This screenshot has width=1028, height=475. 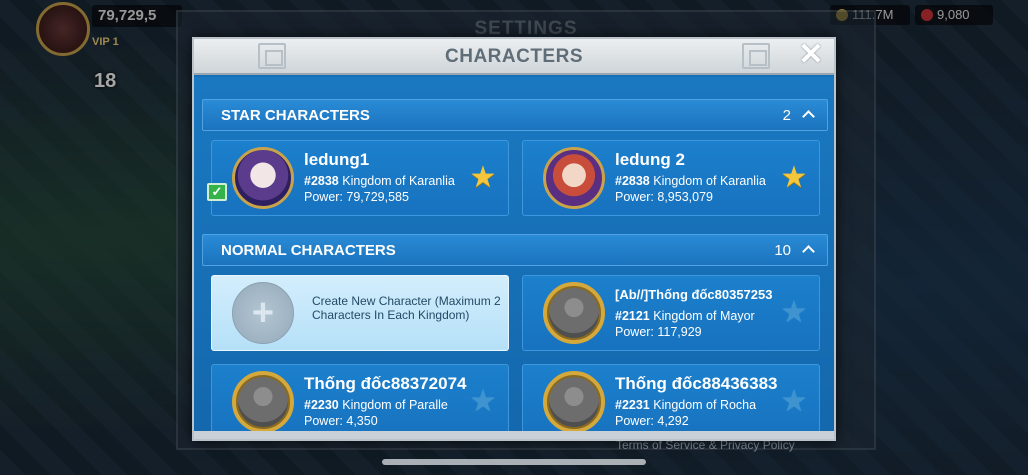 I want to click on character-power: Power: 8,953,079, so click(x=664, y=197).